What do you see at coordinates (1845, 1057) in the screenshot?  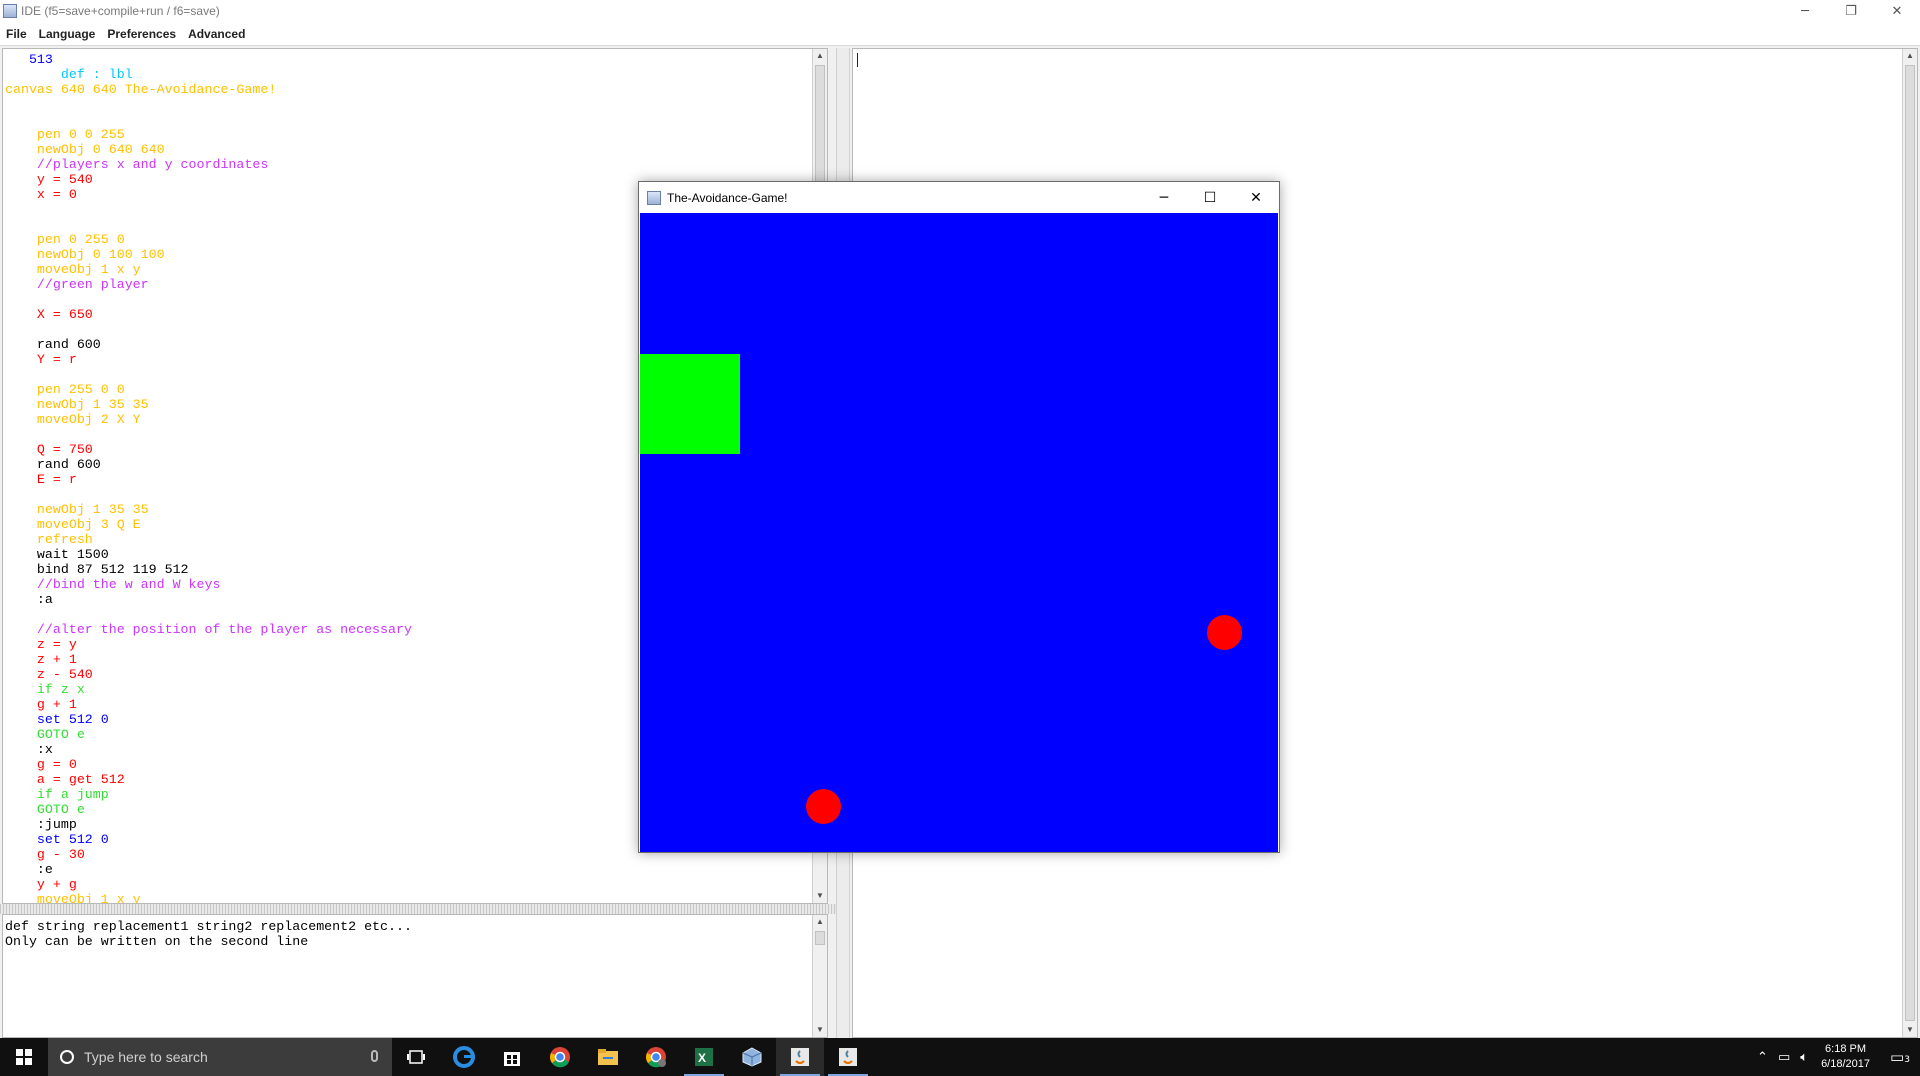 I see `clock: 6:18 PM 6/18/2017` at bounding box center [1845, 1057].